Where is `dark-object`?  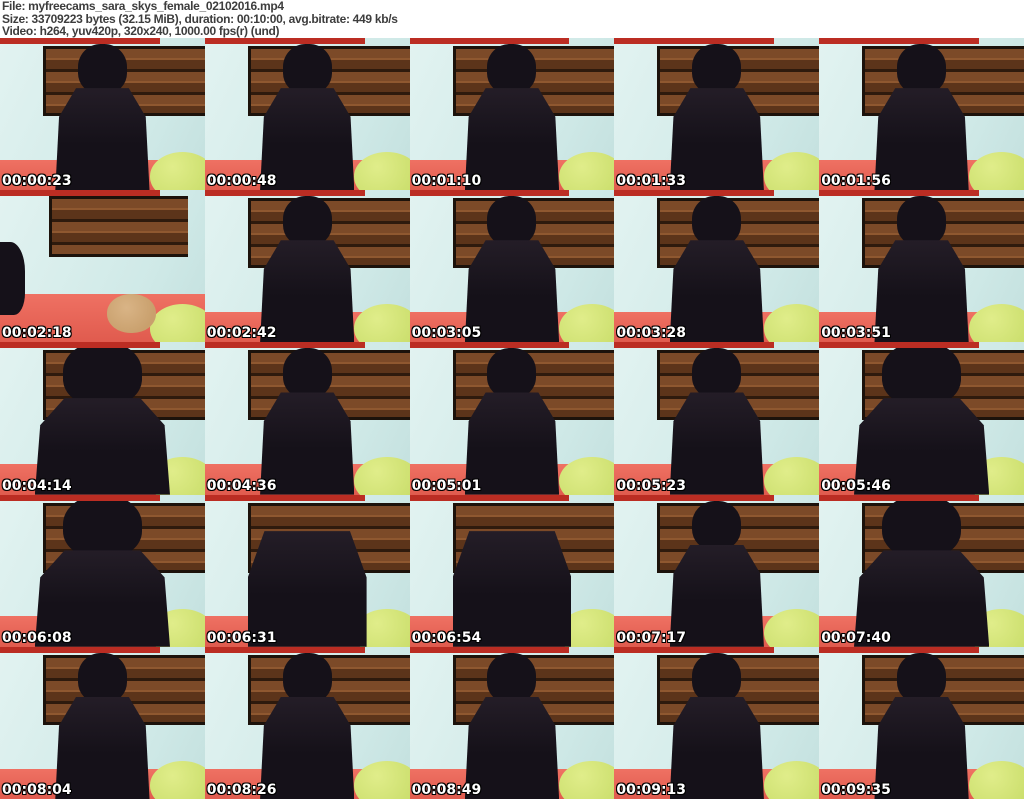
dark-object is located at coordinates (12, 278).